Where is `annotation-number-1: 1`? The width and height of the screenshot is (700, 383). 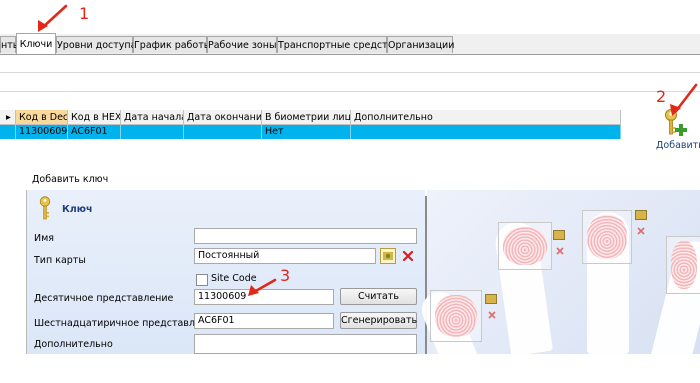 annotation-number-1: 1 is located at coordinates (84, 13).